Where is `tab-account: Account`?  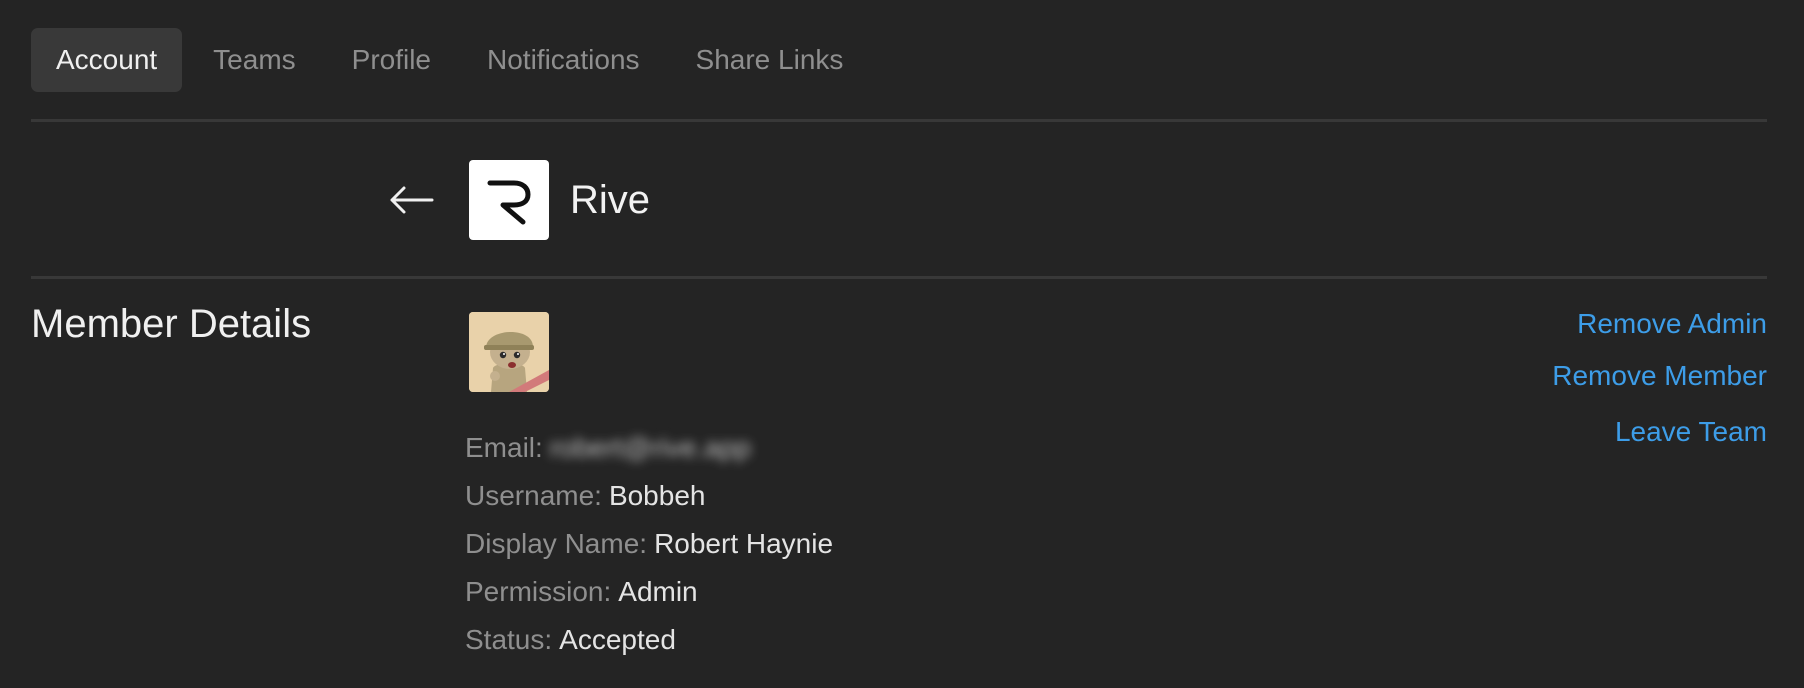 tab-account: Account is located at coordinates (107, 60).